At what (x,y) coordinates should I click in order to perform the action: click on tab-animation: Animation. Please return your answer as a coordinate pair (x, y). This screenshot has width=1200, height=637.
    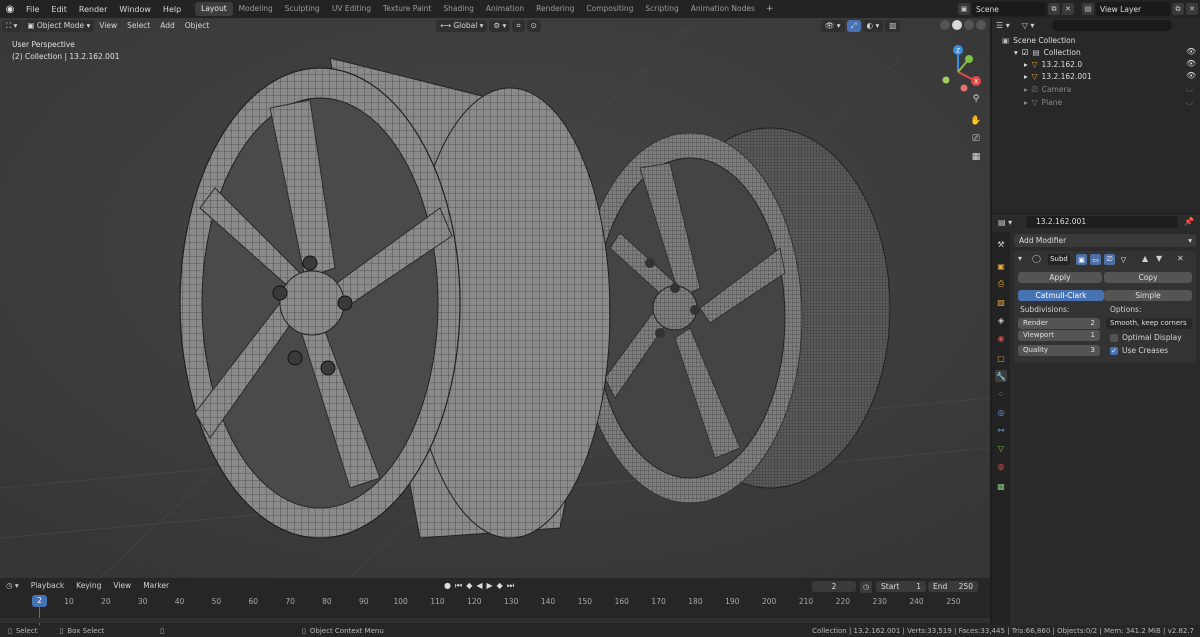
    Looking at the image, I should click on (505, 9).